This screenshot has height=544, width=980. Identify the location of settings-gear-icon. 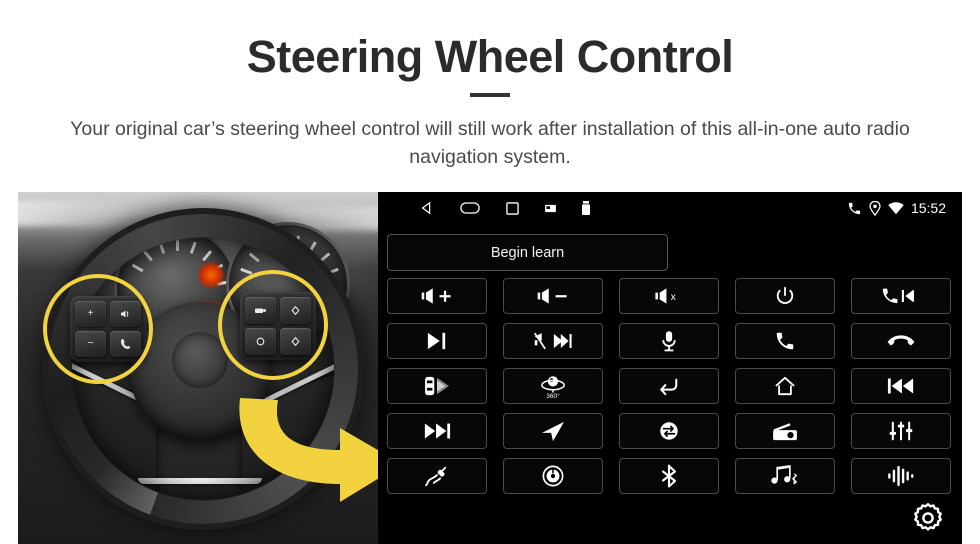
(928, 518).